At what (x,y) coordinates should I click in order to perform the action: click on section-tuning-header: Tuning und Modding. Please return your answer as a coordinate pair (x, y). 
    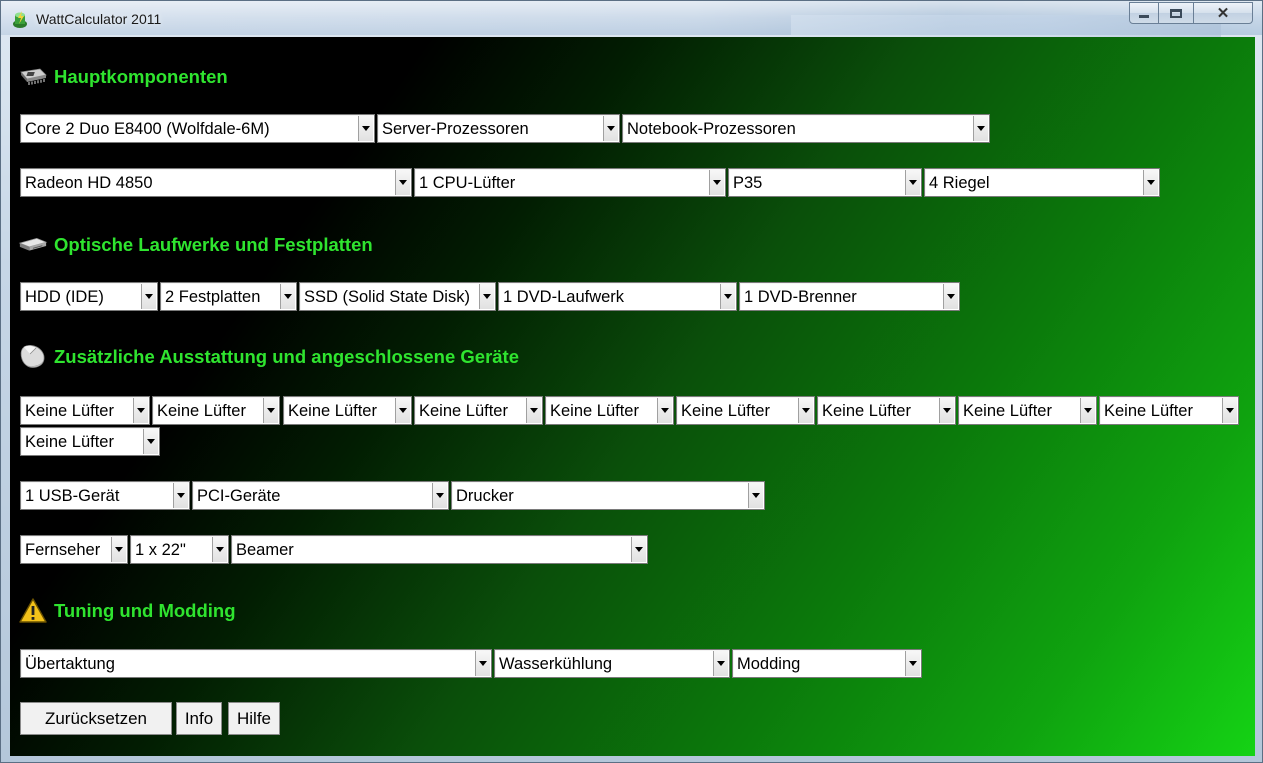
    Looking at the image, I should click on (127, 611).